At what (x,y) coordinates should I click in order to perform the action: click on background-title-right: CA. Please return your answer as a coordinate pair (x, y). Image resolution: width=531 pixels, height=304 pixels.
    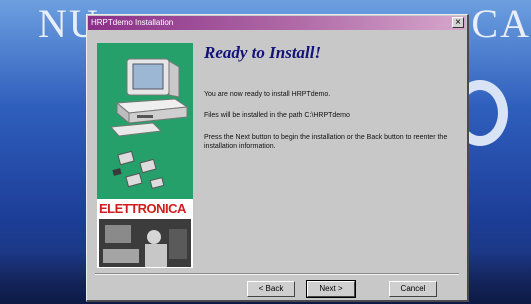
    Looking at the image, I should click on (501, 24).